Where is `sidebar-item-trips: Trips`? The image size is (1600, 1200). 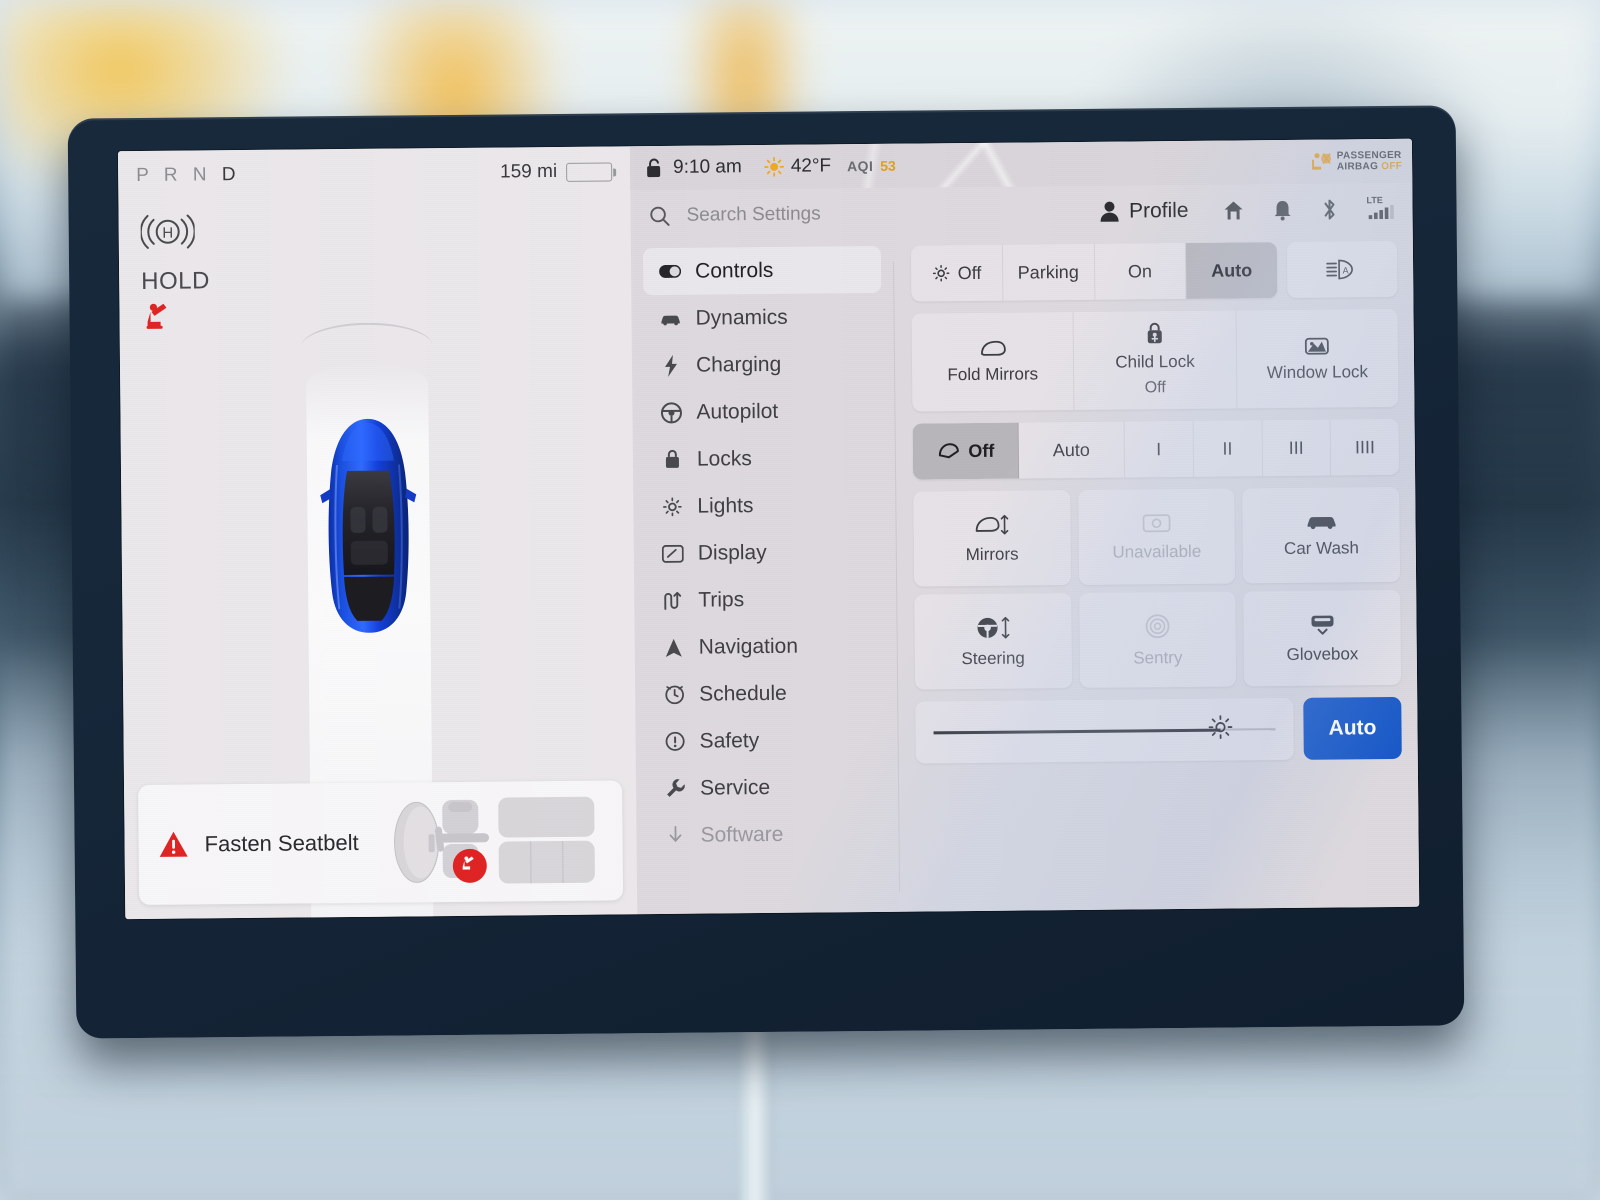 sidebar-item-trips: Trips is located at coordinates (765, 599).